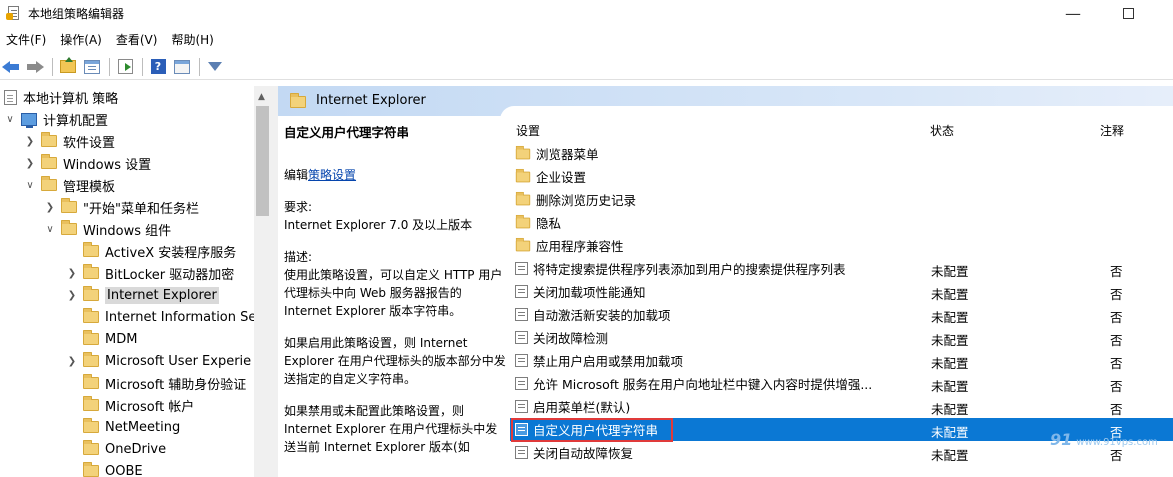 This screenshot has width=1173, height=477. I want to click on tree-item-software-settings: ❯ 软件设置, so click(69, 141).